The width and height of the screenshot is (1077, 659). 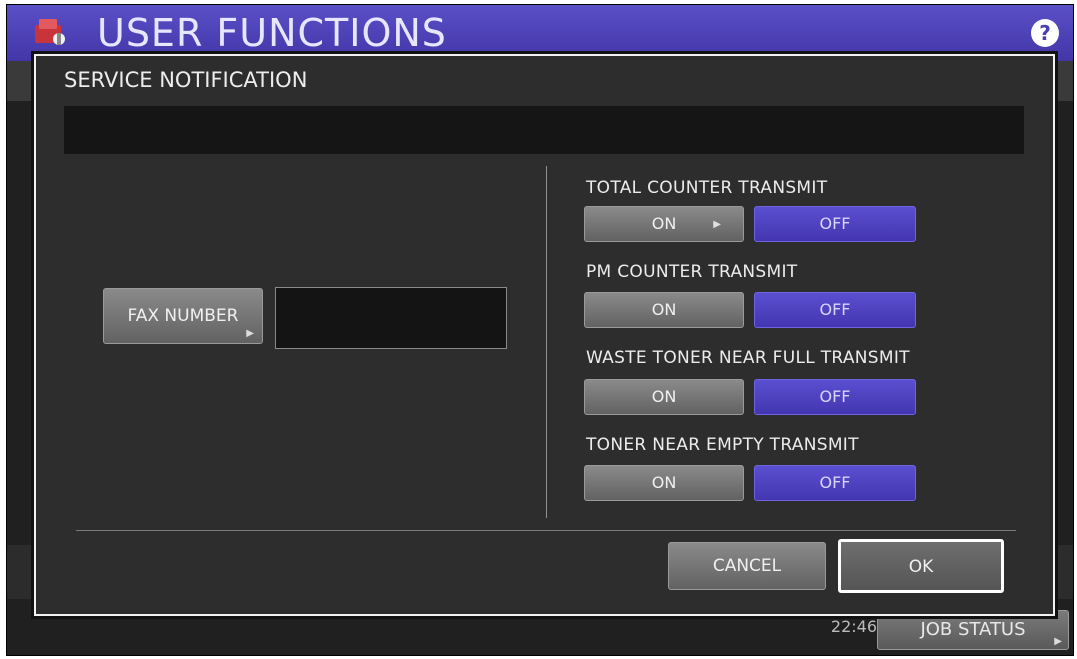 I want to click on pm-counter-off-button: OFF, so click(x=835, y=310).